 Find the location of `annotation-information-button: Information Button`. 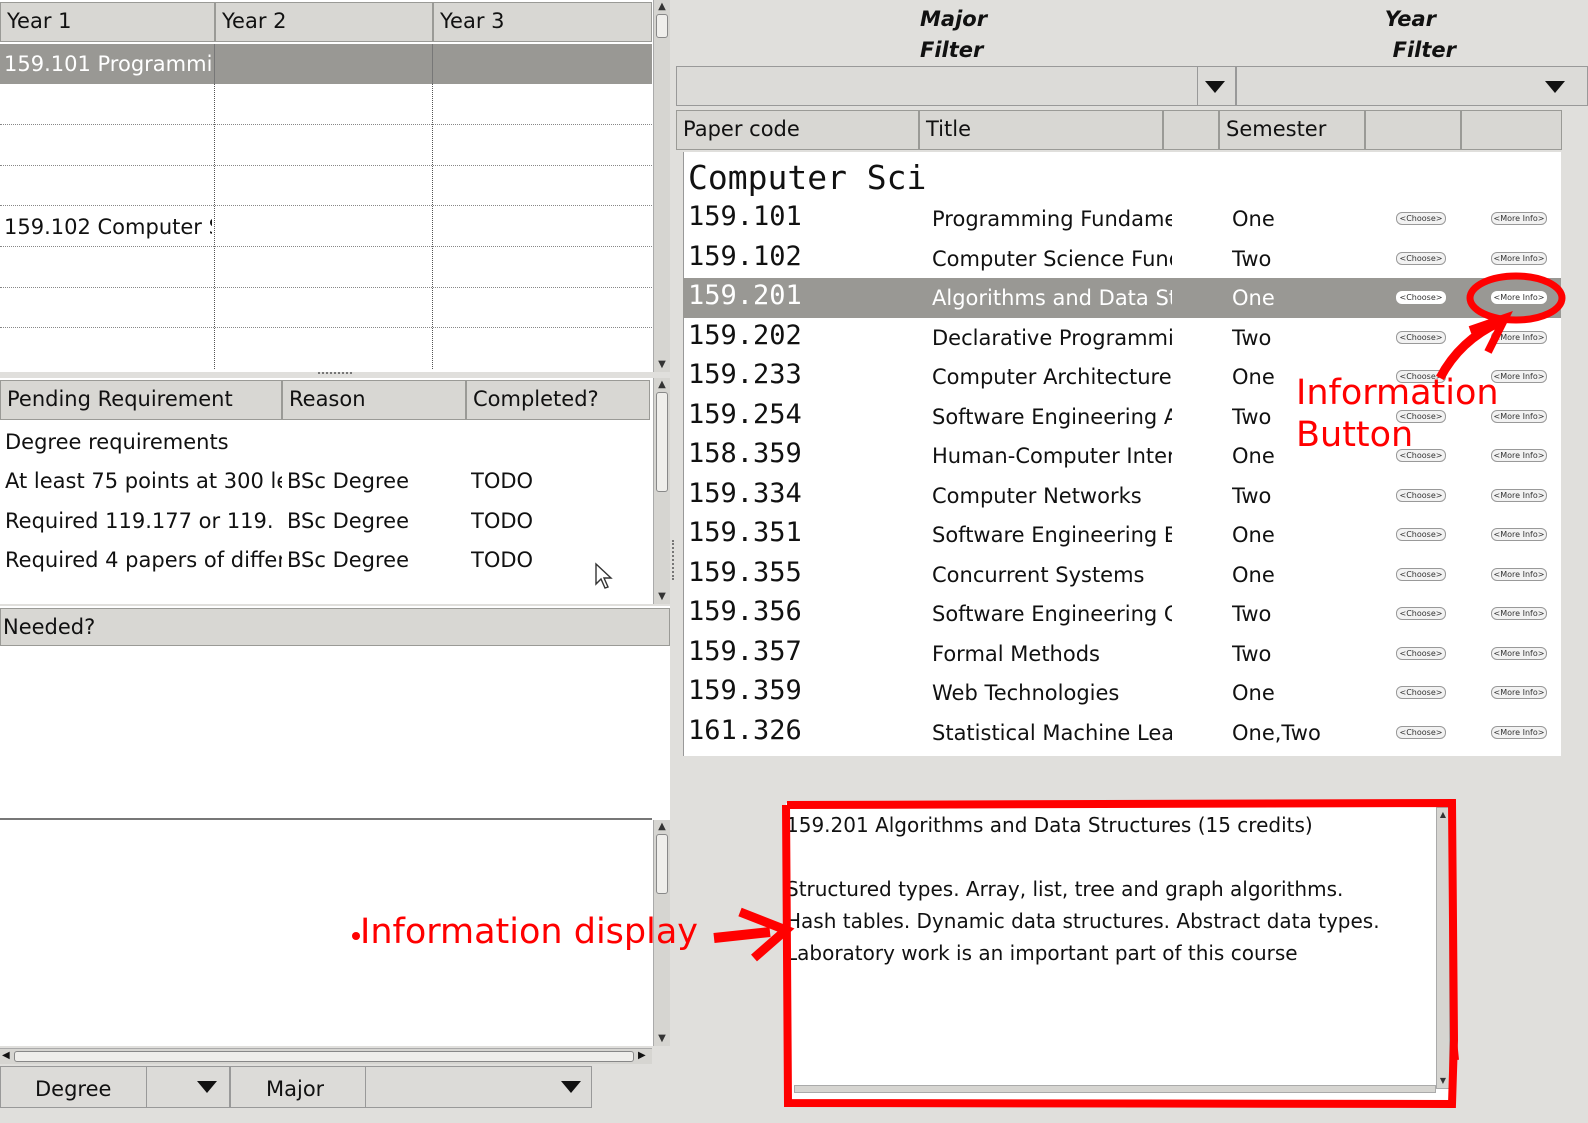

annotation-information-button: Information Button is located at coordinates (1397, 414).